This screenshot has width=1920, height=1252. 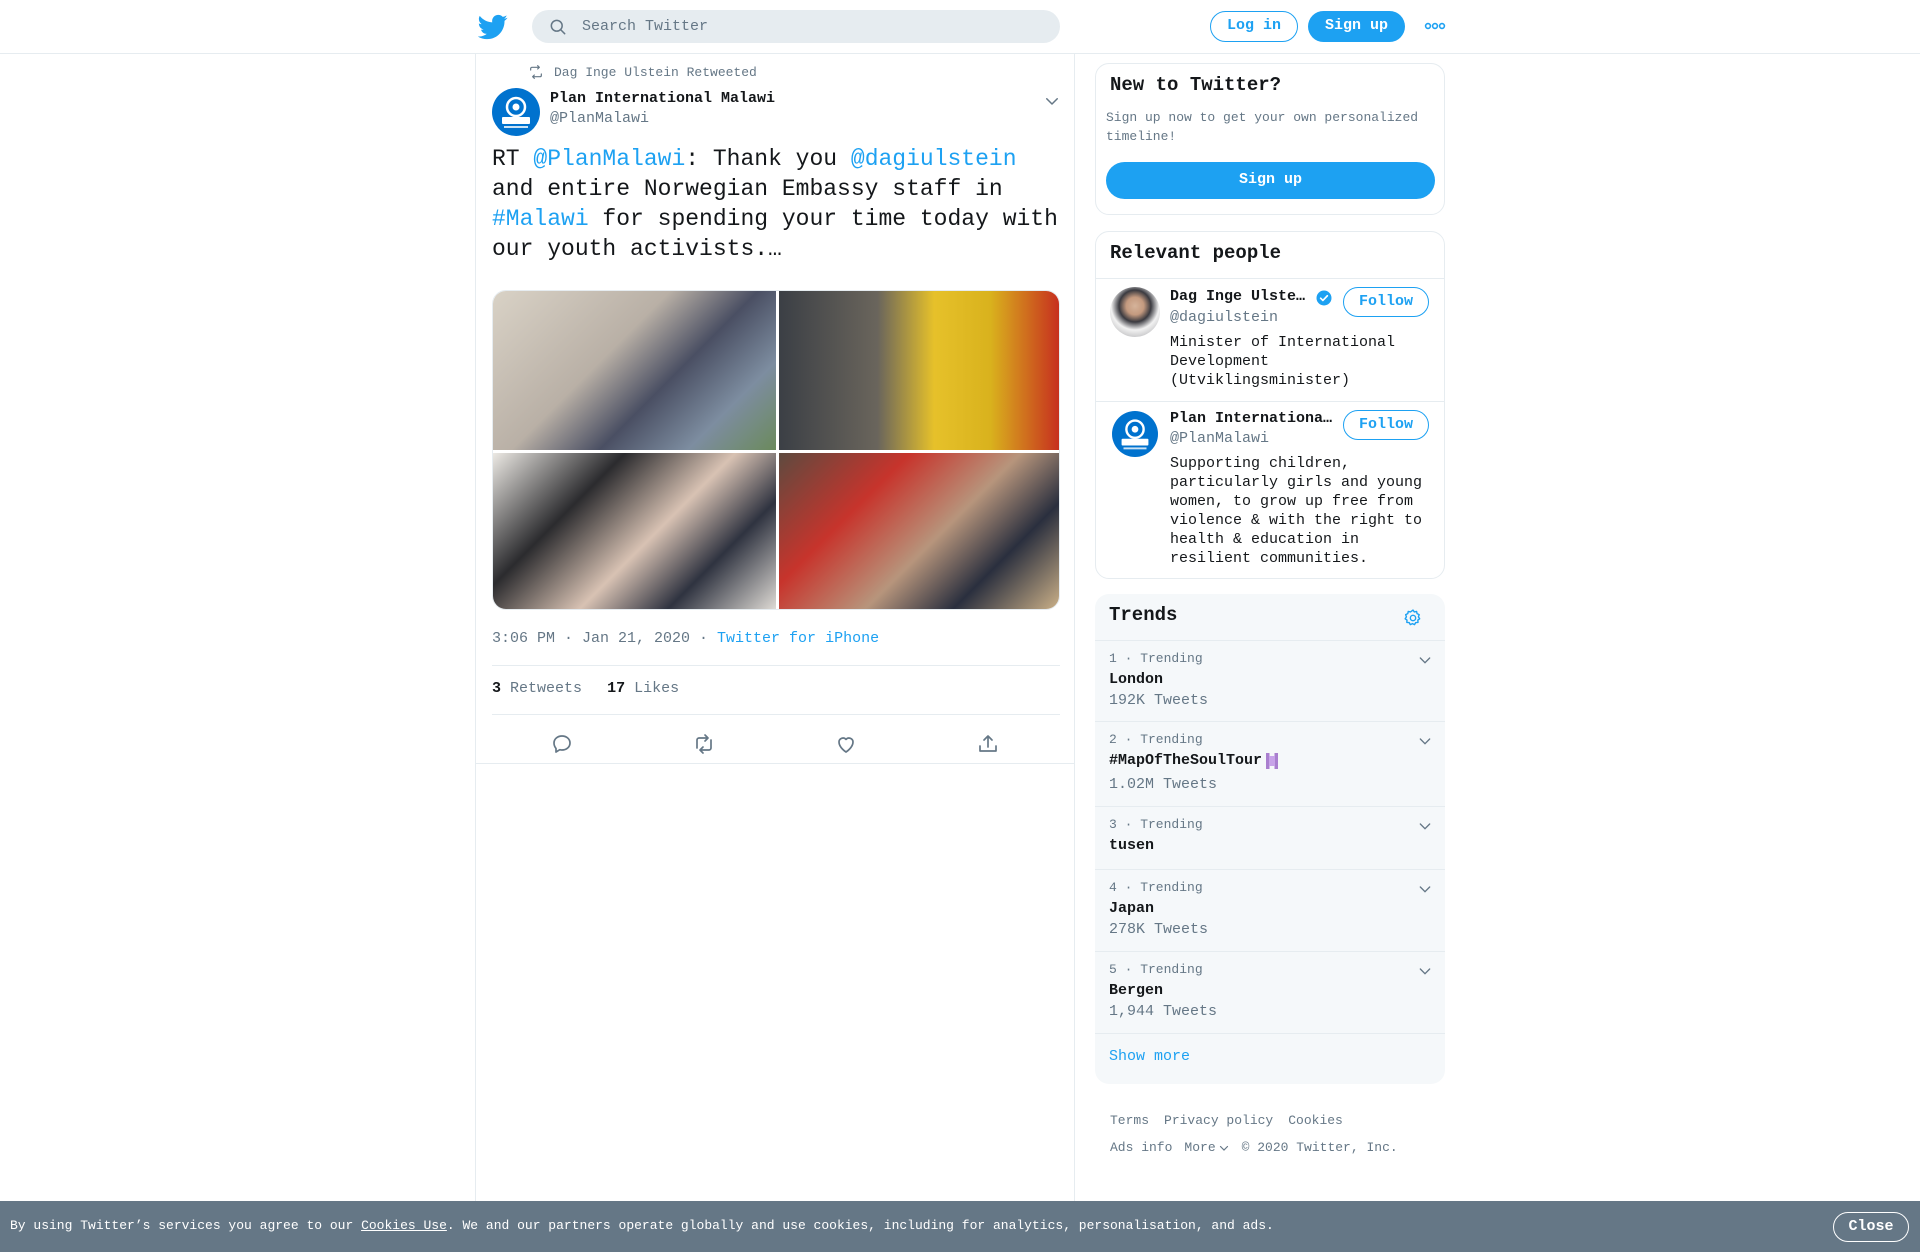 I want to click on trend-tweet-count: 192K Tweets, so click(x=1159, y=700).